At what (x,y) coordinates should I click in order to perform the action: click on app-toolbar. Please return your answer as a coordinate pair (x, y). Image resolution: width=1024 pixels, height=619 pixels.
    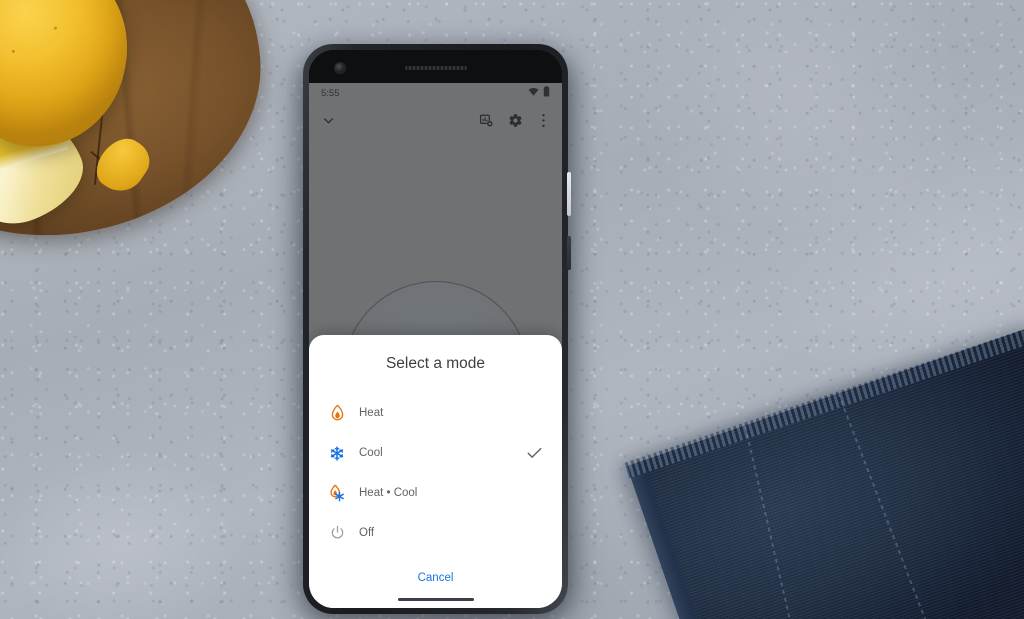
    Looking at the image, I should click on (435, 120).